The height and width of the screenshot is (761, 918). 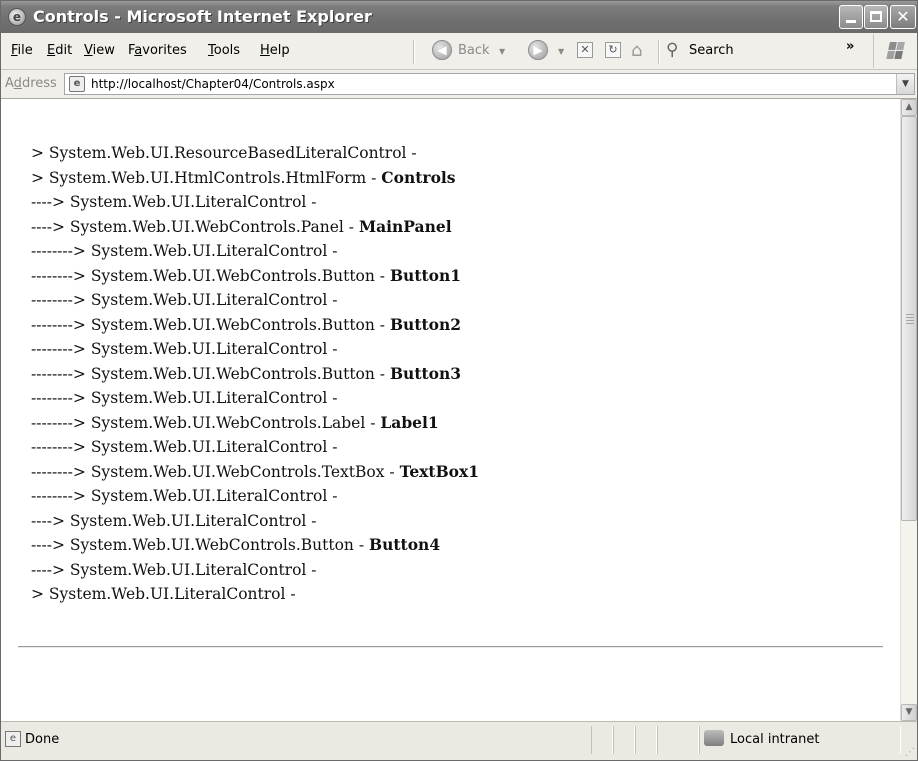 What do you see at coordinates (450, 647) in the screenshot?
I see `horizontal-rule` at bounding box center [450, 647].